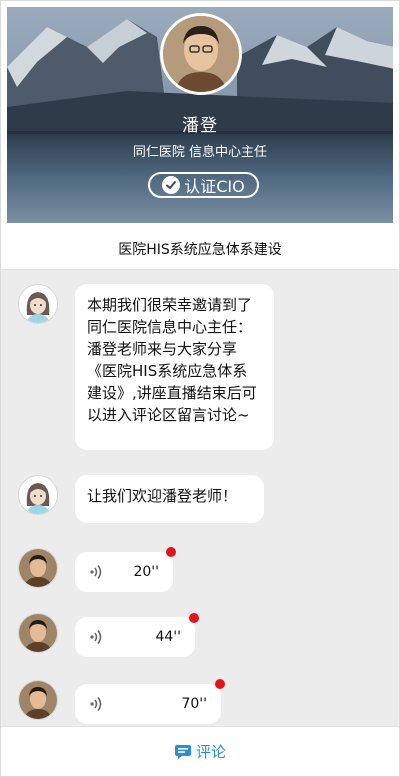 This screenshot has width=400, height=777. What do you see at coordinates (214, 186) in the screenshot?
I see `badge-label: 认证CIO` at bounding box center [214, 186].